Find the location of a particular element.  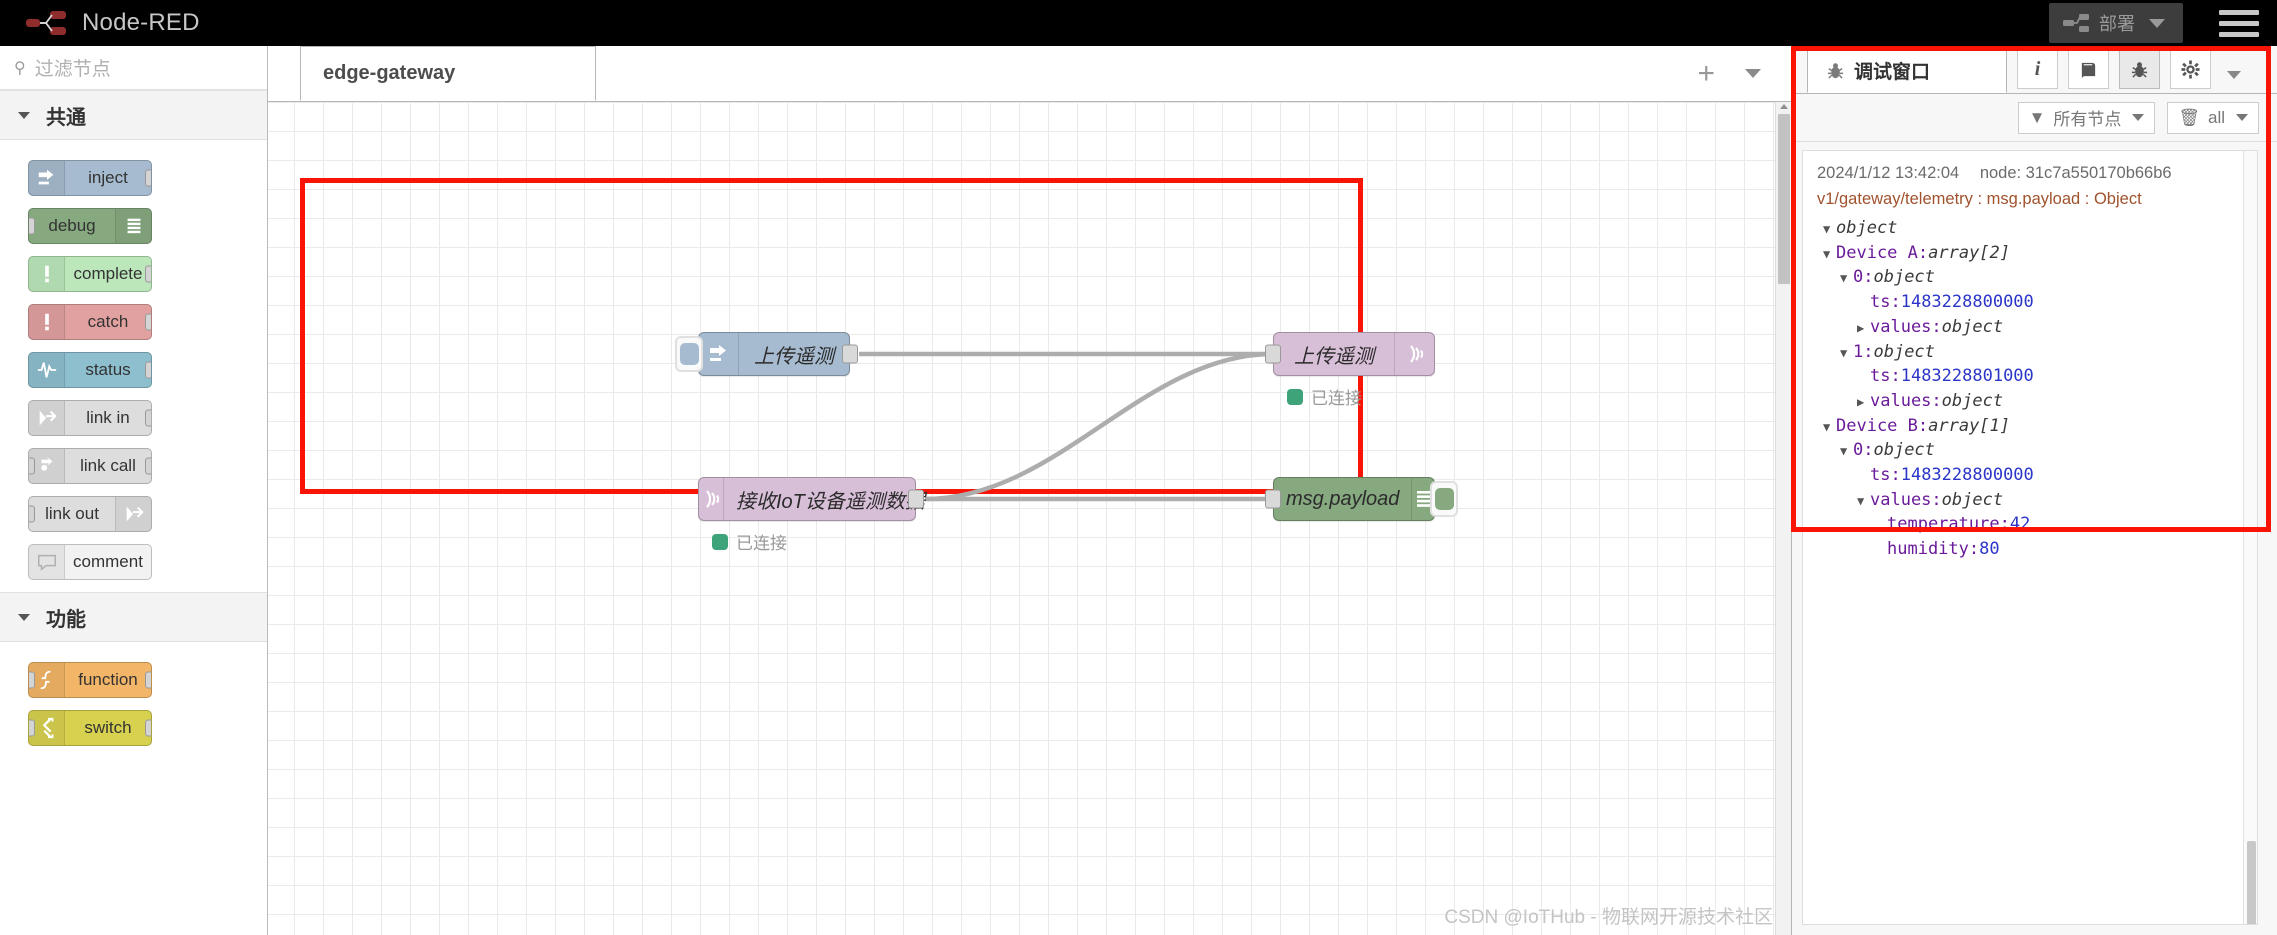

palette-node-inject: inject is located at coordinates (133, 178).